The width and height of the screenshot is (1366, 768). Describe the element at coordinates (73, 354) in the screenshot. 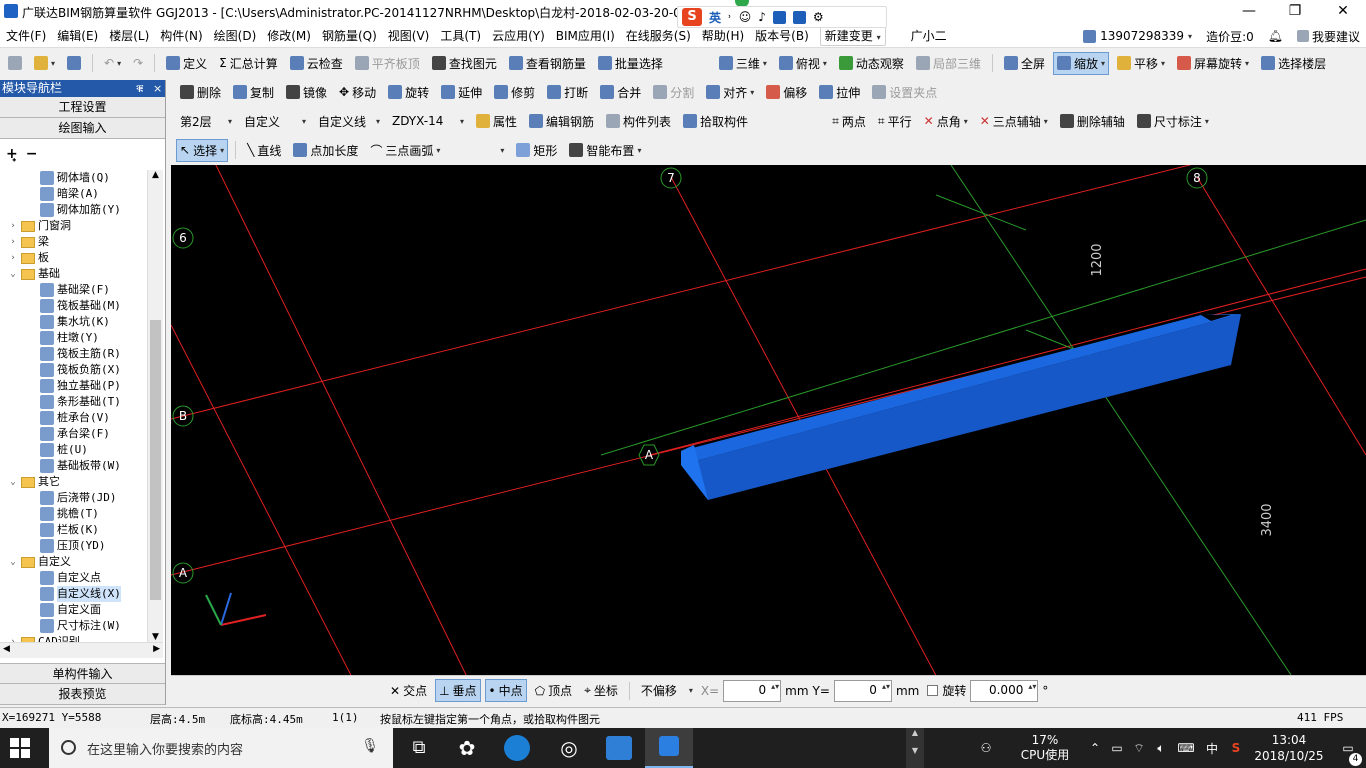

I see `tree-item: 筏板主筋(R)` at that location.